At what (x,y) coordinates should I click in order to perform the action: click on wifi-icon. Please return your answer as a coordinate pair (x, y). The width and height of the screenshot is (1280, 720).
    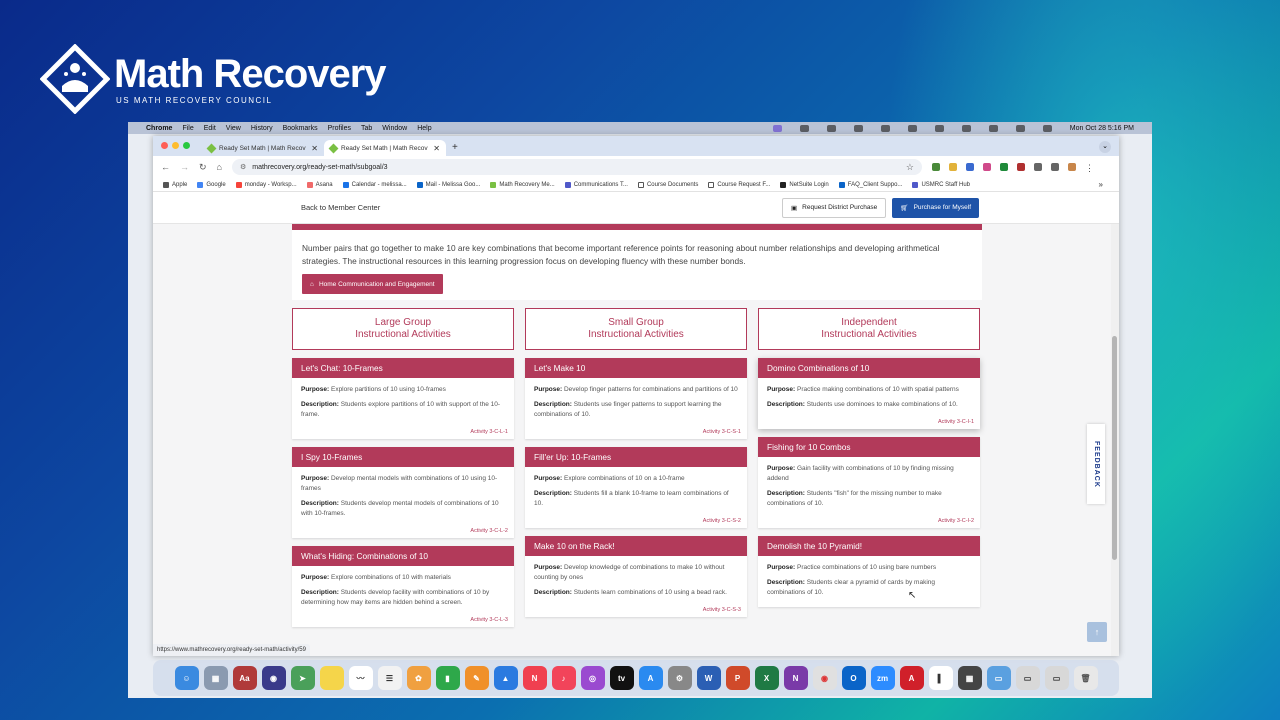
    Looking at the image, I should click on (993, 128).